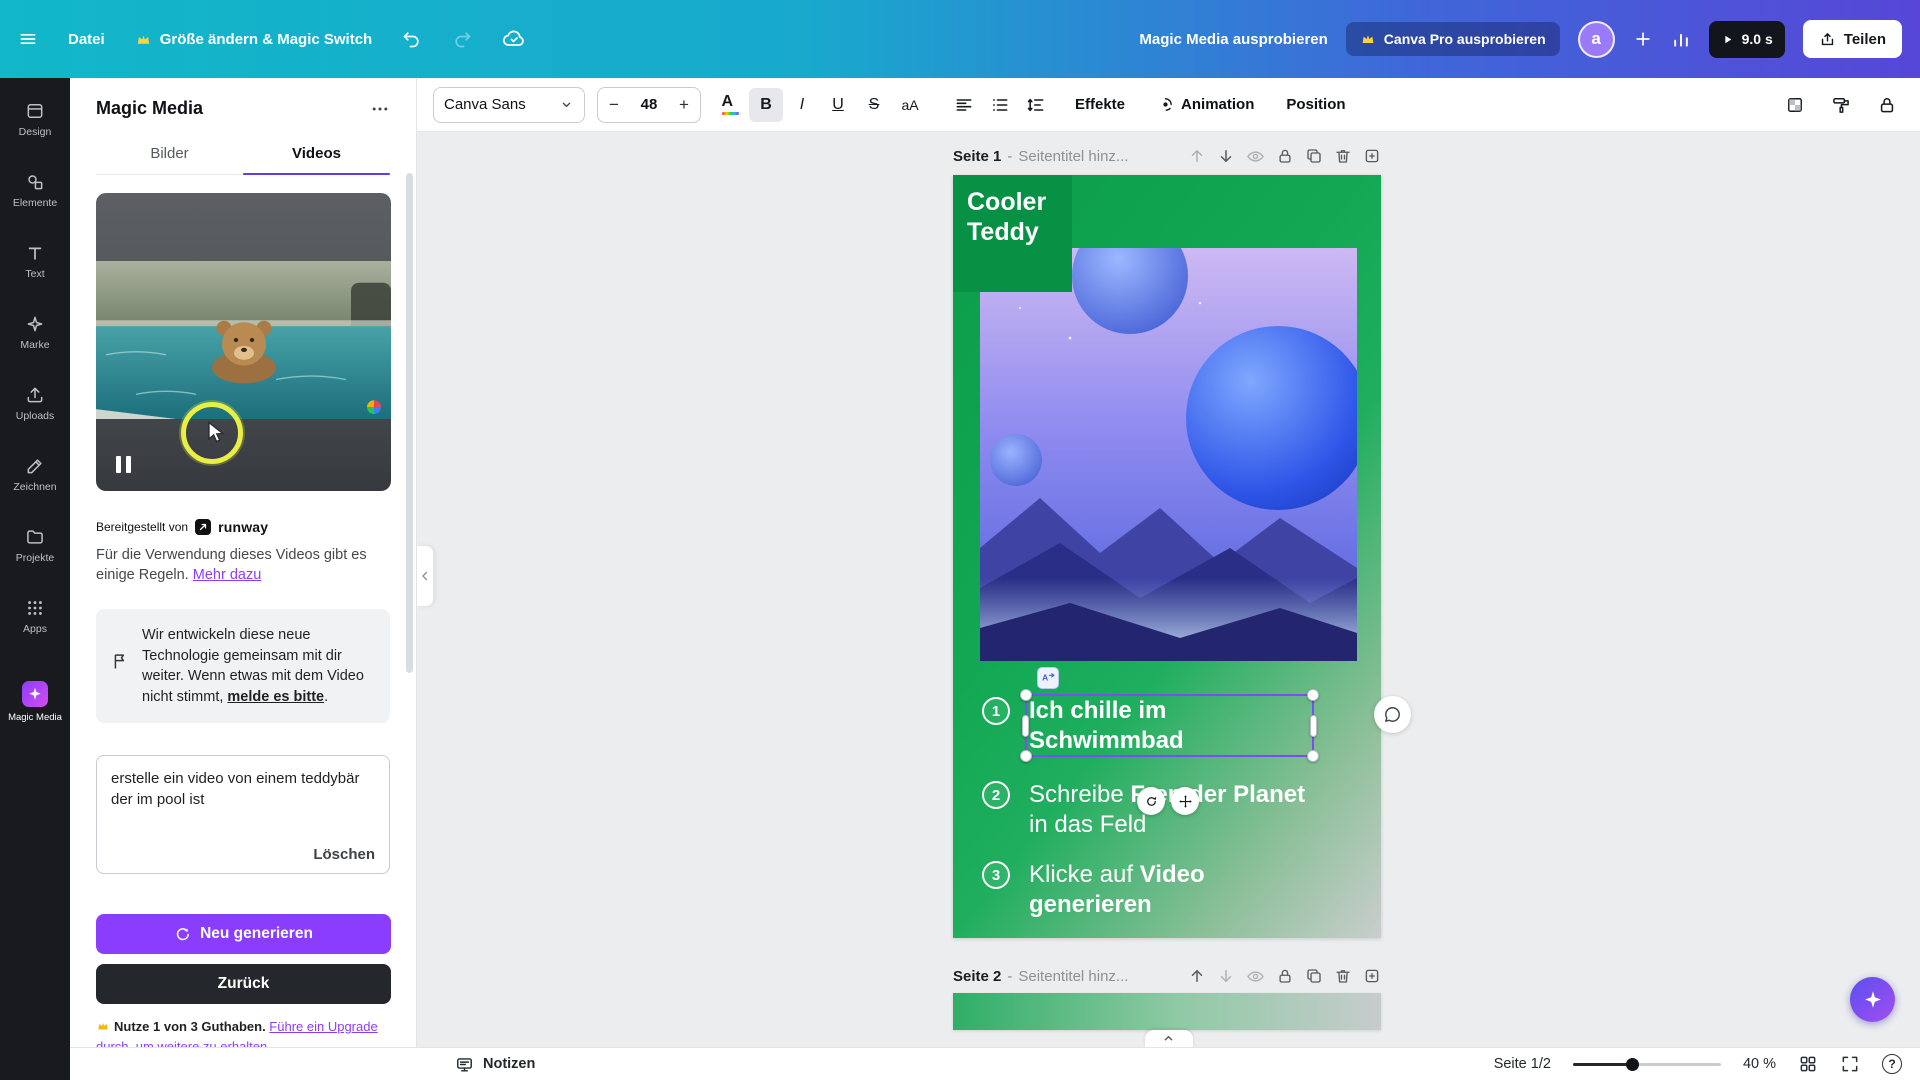 The width and height of the screenshot is (1920, 1080). Describe the element at coordinates (1168, 1038) in the screenshot. I see `collapse-bottom-panel-button` at that location.